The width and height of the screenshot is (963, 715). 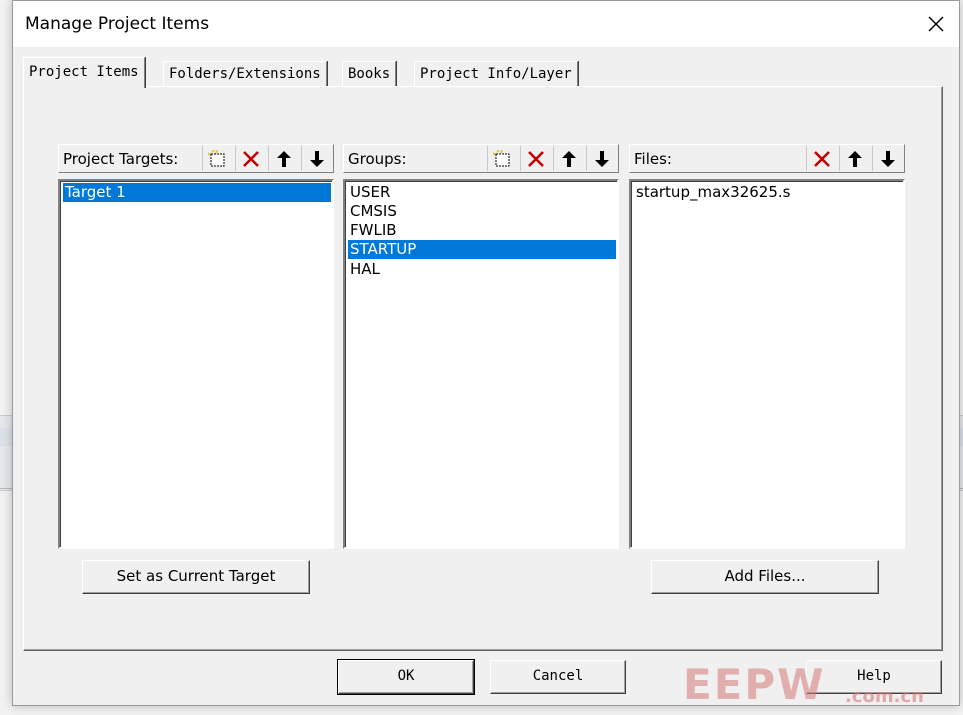 What do you see at coordinates (482, 249) in the screenshot?
I see `list-item: STARTUP` at bounding box center [482, 249].